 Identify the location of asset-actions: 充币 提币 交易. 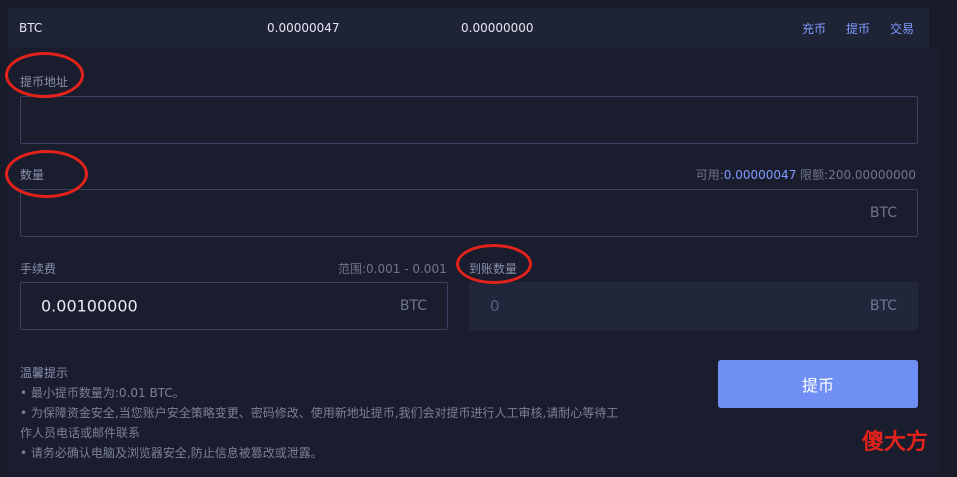
(858, 28).